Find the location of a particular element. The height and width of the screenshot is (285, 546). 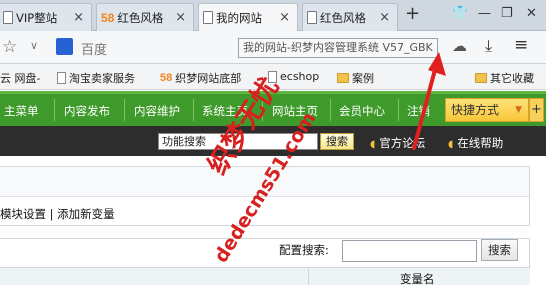

bookmark-item: 58 织梦网站底部 is located at coordinates (200, 78).